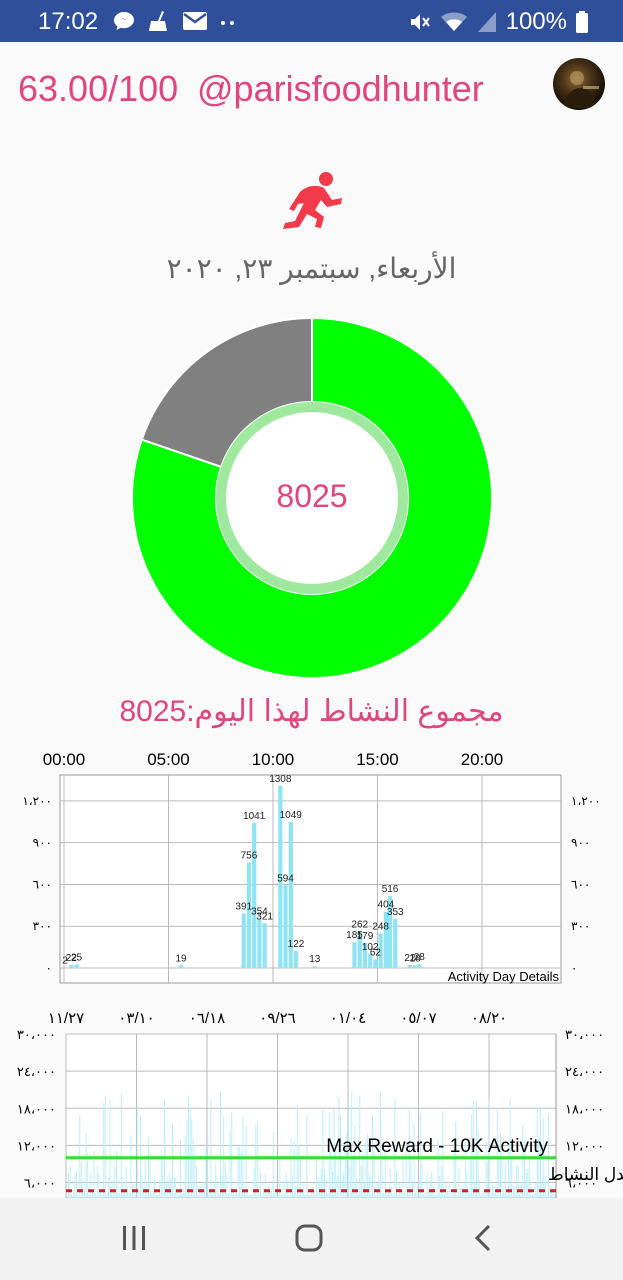  I want to click on chart1-bar-label: 756, so click(249, 856).